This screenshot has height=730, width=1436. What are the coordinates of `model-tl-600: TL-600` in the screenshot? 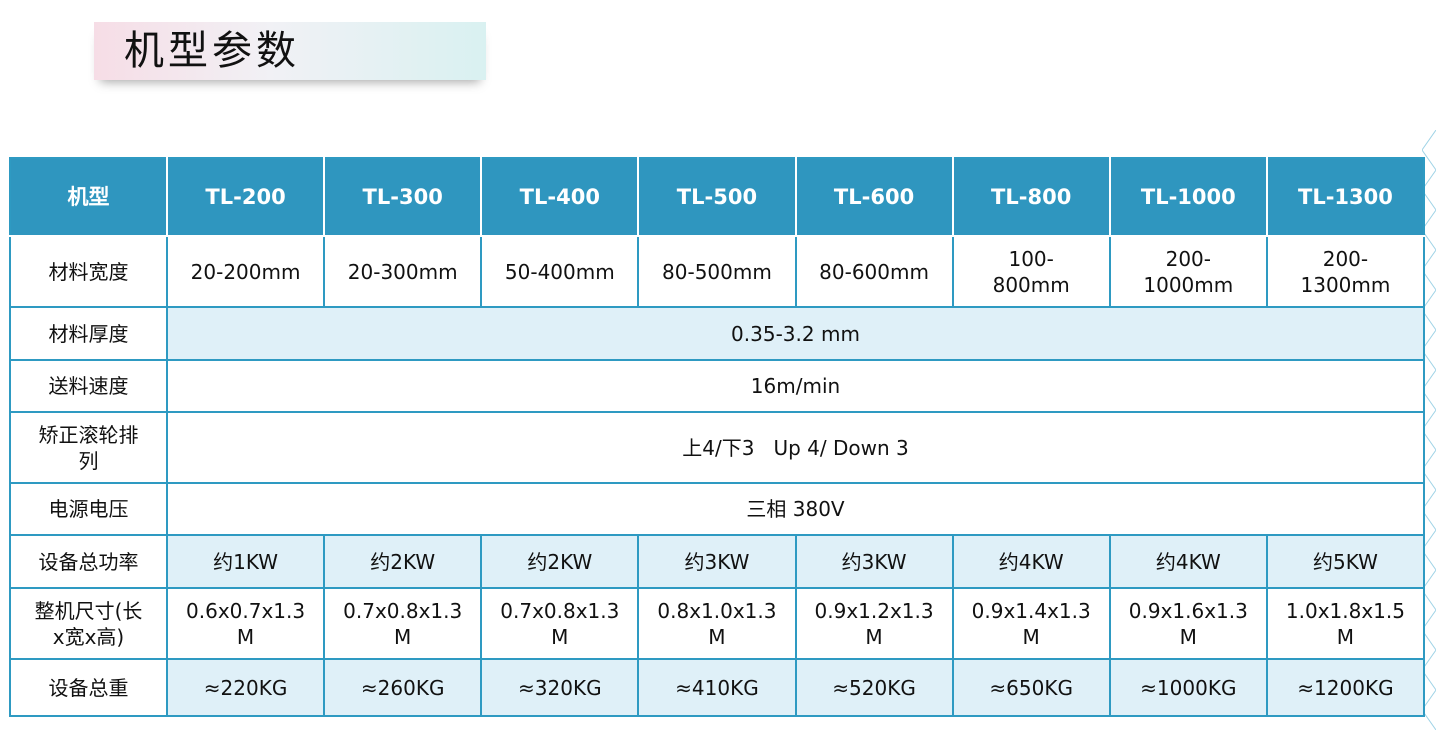 It's located at (874, 197).